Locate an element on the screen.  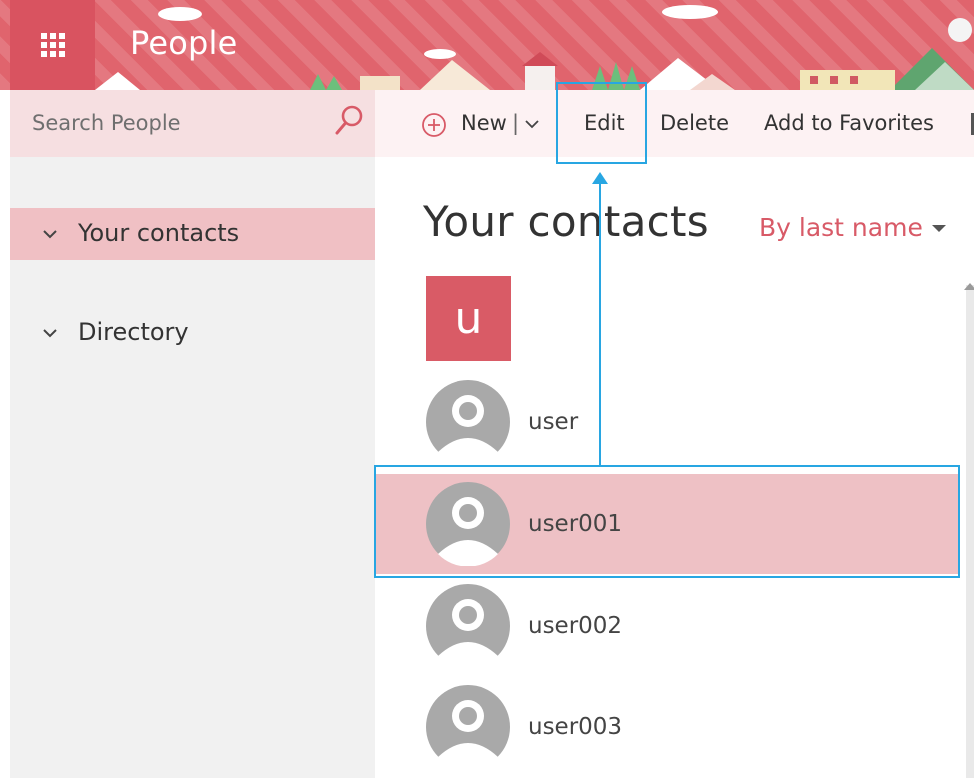
contact-row: user002 is located at coordinates (666, 626).